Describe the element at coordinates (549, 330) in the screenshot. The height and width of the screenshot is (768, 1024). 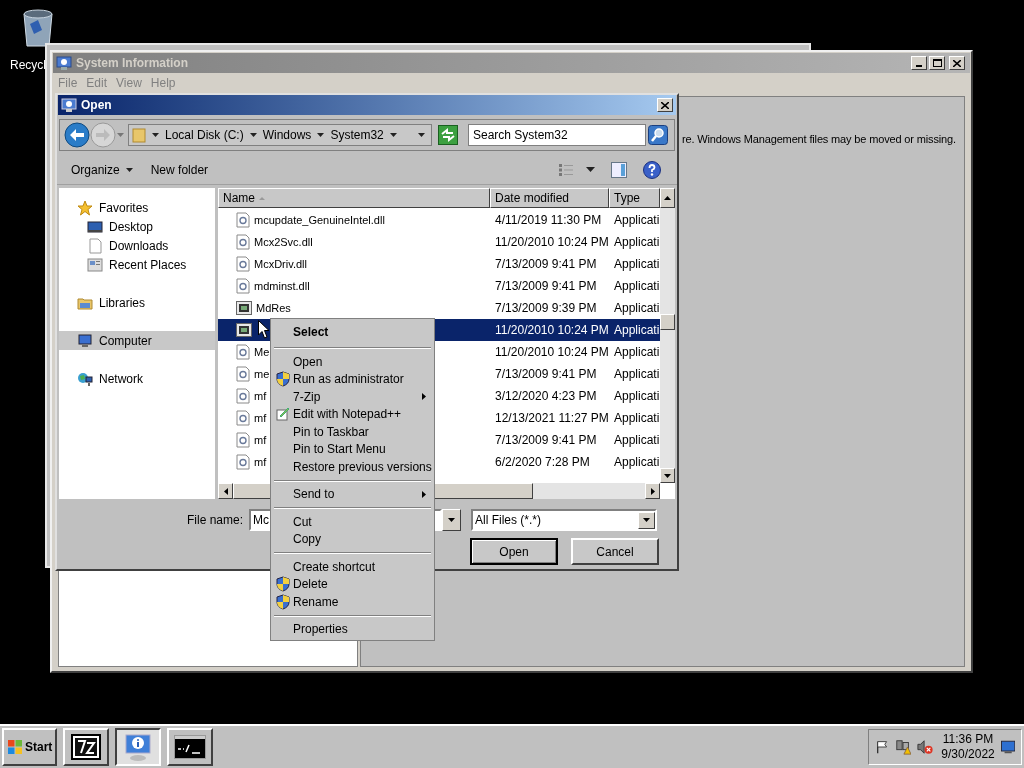
I see `date-cell: 11/20/2010 10:24 PM` at that location.